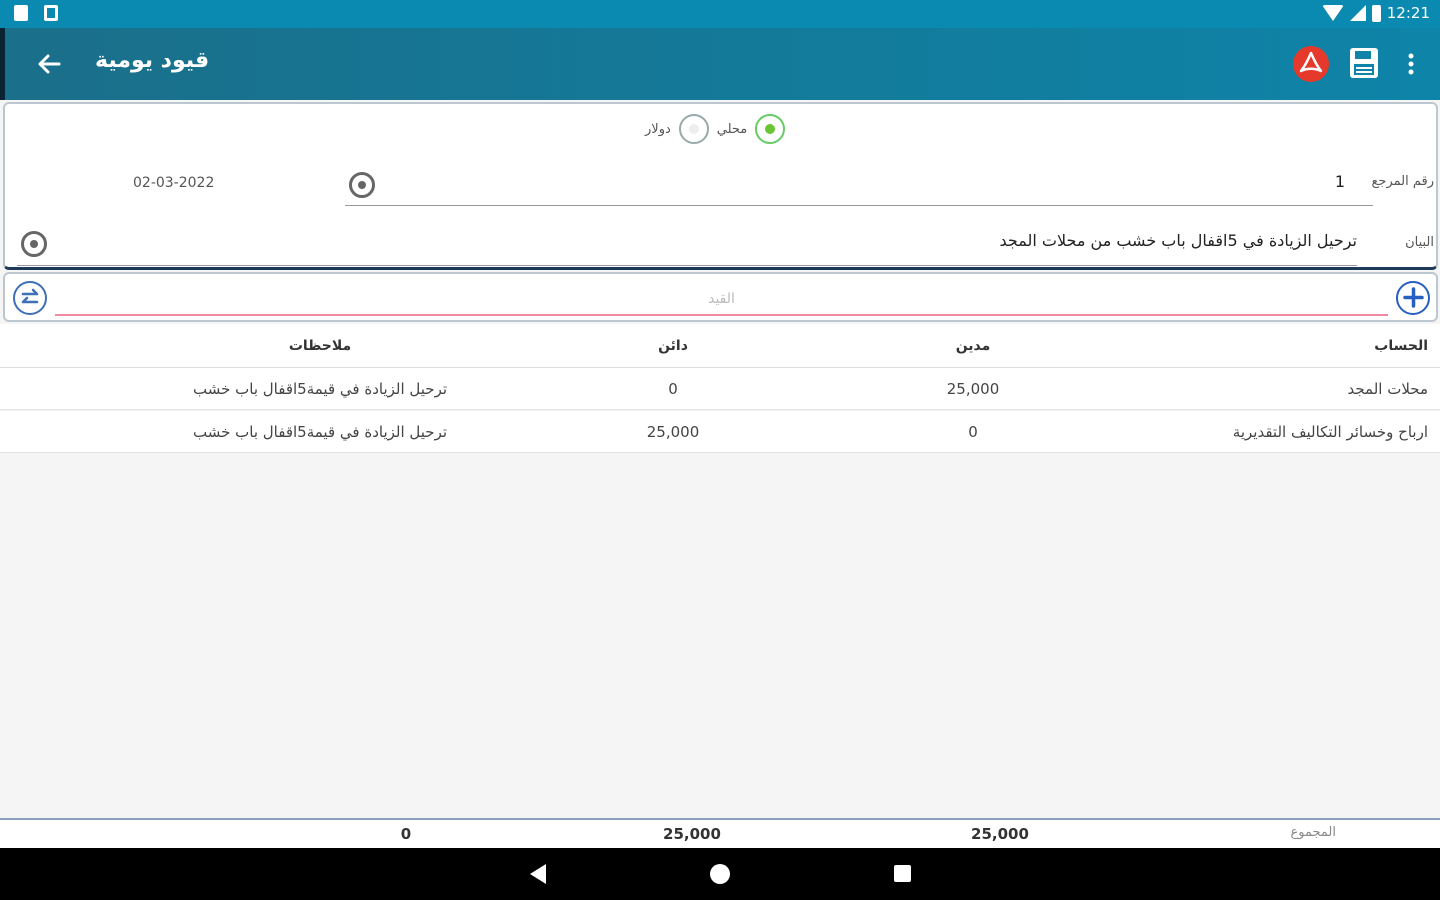 This screenshot has height=900, width=1440. Describe the element at coordinates (973, 388) in the screenshot. I see `cell-debit: 25,000` at that location.